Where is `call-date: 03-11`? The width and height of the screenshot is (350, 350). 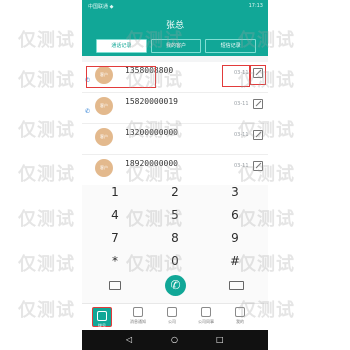
call-date: 03-11 is located at coordinates (241, 104).